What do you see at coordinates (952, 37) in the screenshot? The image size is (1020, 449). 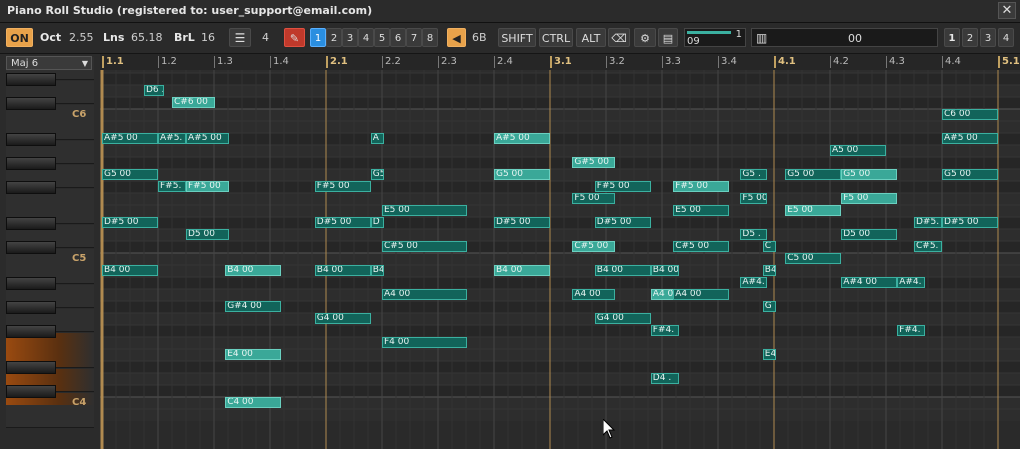 I see `view-button-1: 1` at bounding box center [952, 37].